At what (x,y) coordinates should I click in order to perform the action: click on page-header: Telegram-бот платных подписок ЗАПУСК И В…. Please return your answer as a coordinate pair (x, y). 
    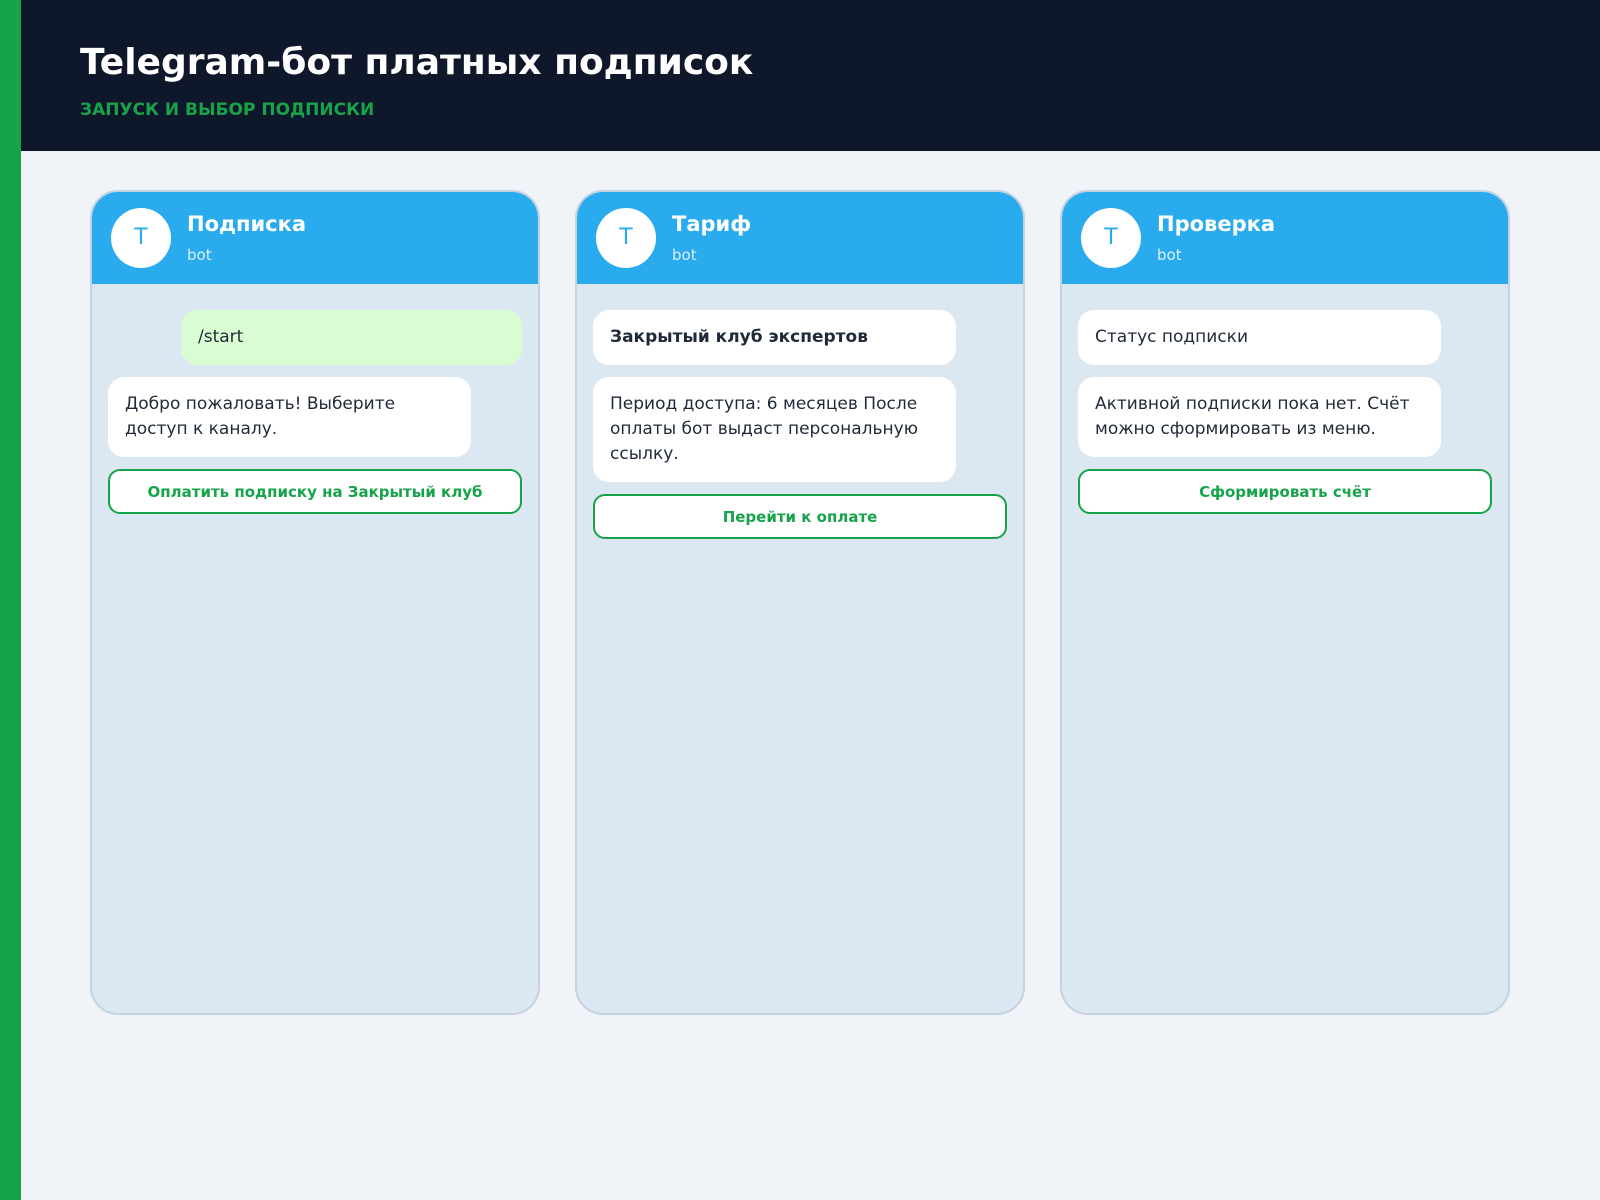
    Looking at the image, I should click on (810, 75).